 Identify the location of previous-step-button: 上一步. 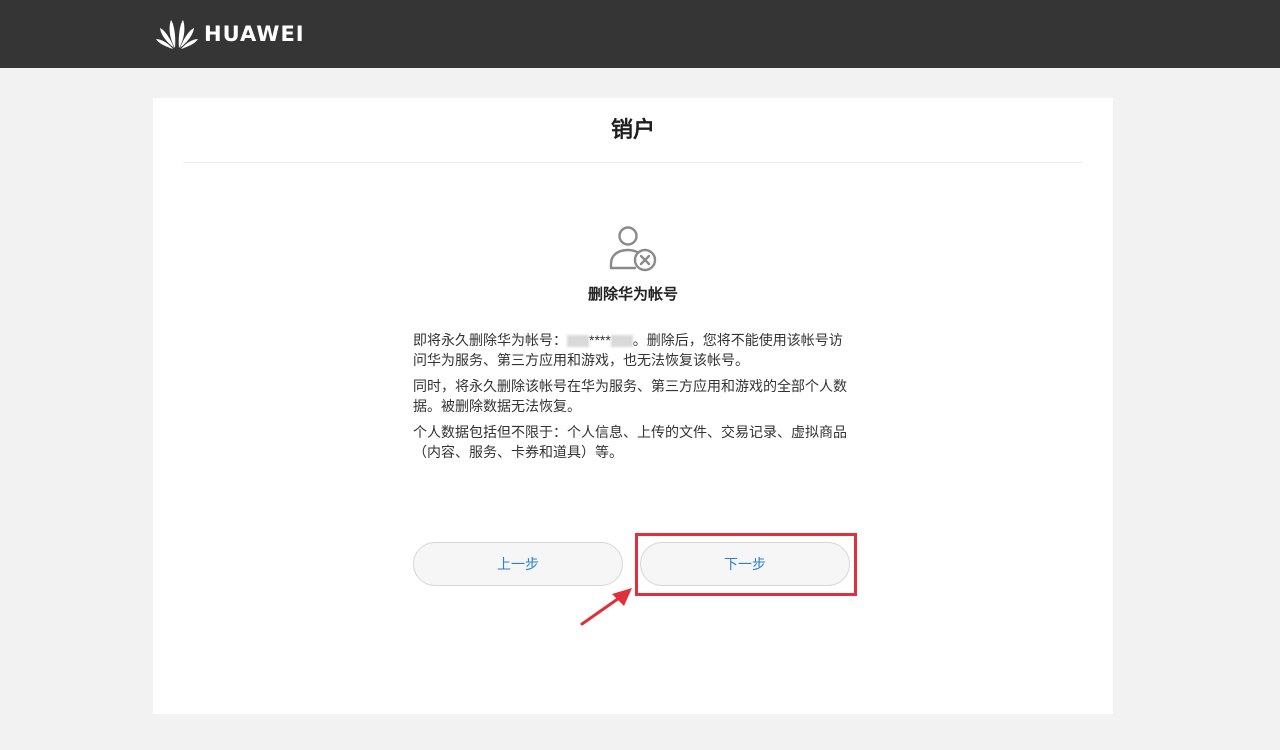
(518, 564).